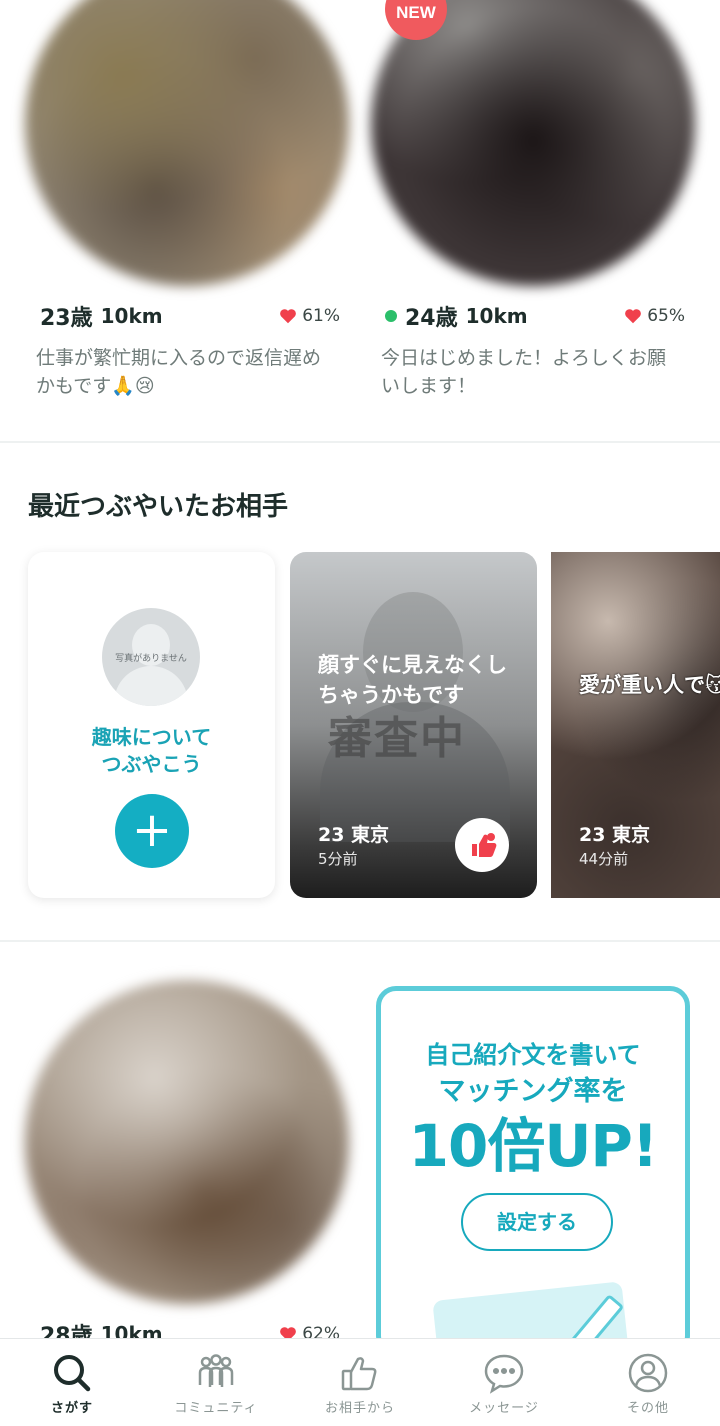 Image resolution: width=720 pixels, height=1426 pixels. Describe the element at coordinates (504, 1408) in the screenshot. I see `tab-label: メッセージ` at that location.